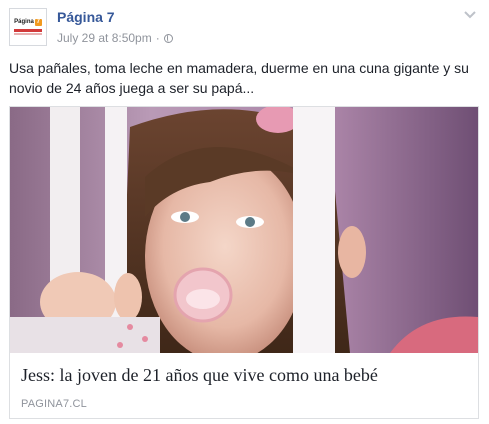 The width and height of the screenshot is (489, 424). Describe the element at coordinates (24, 22) in the screenshot. I see `avatar-logo-text: Página` at that location.